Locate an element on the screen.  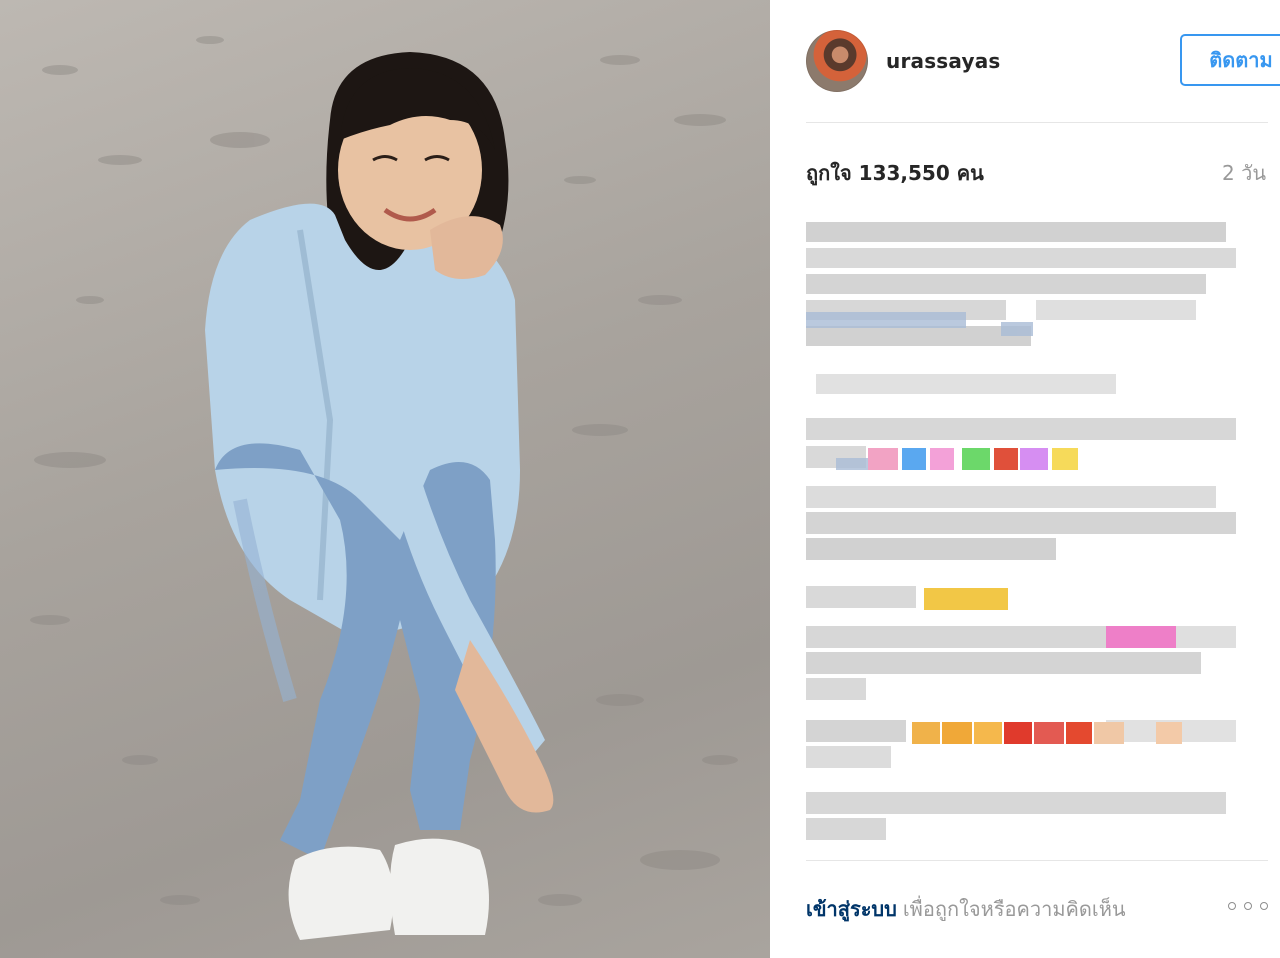
login-link: เข้าสู่ระบบ is located at coordinates (851, 909).